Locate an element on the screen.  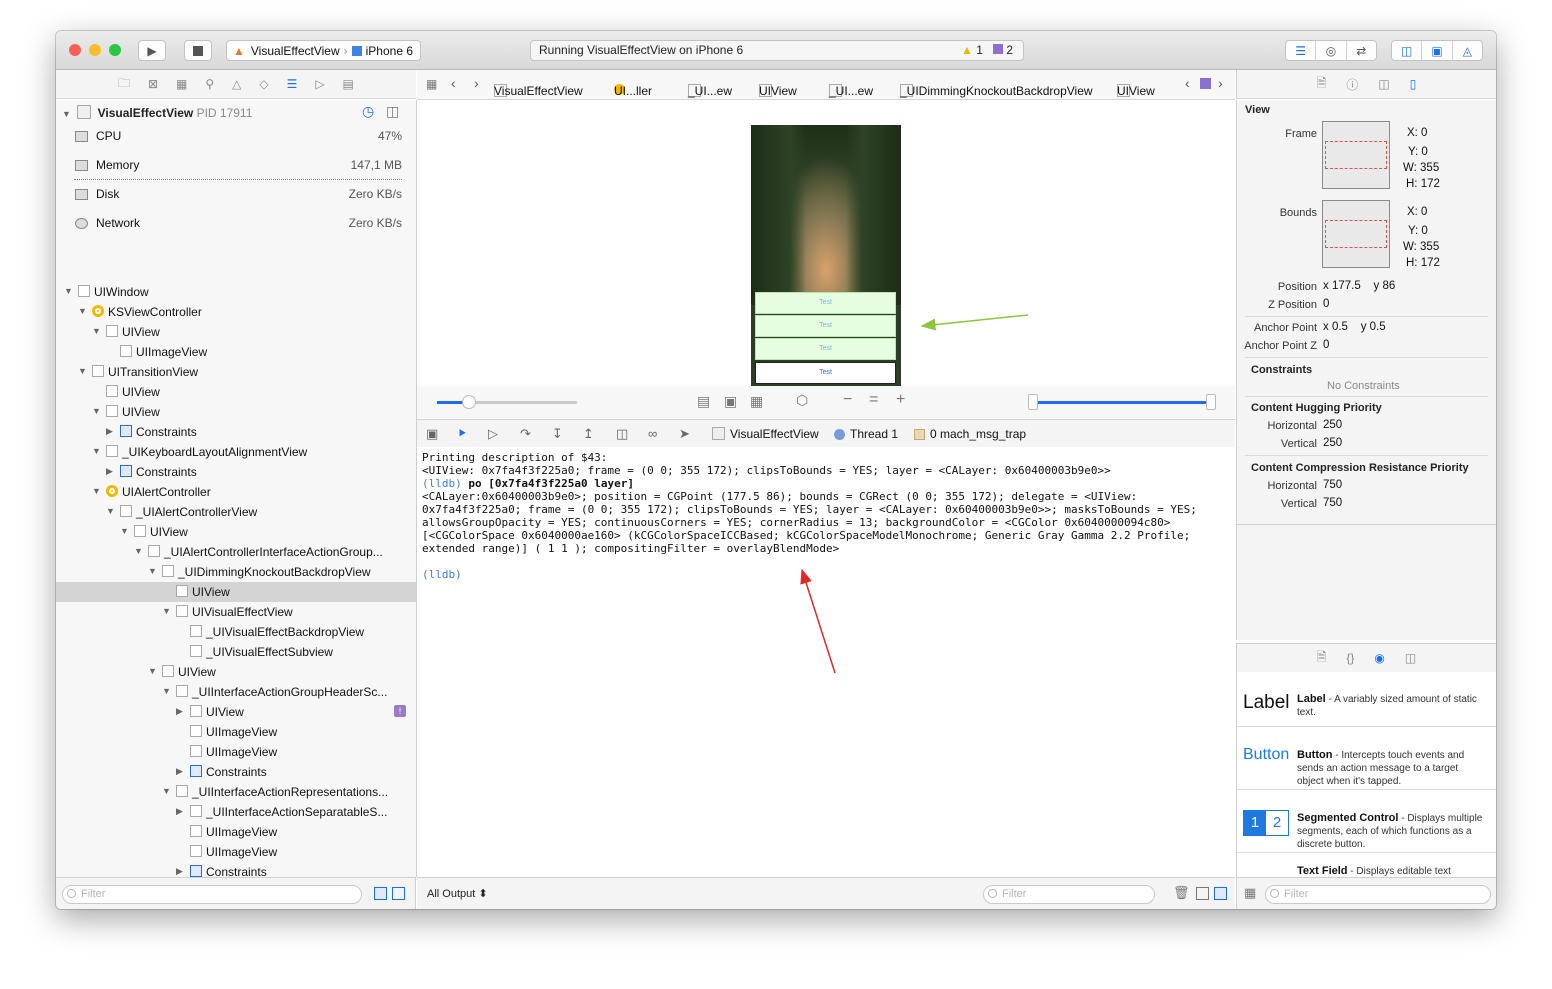
grid-view-icon: ▦ is located at coordinates (1250, 893).